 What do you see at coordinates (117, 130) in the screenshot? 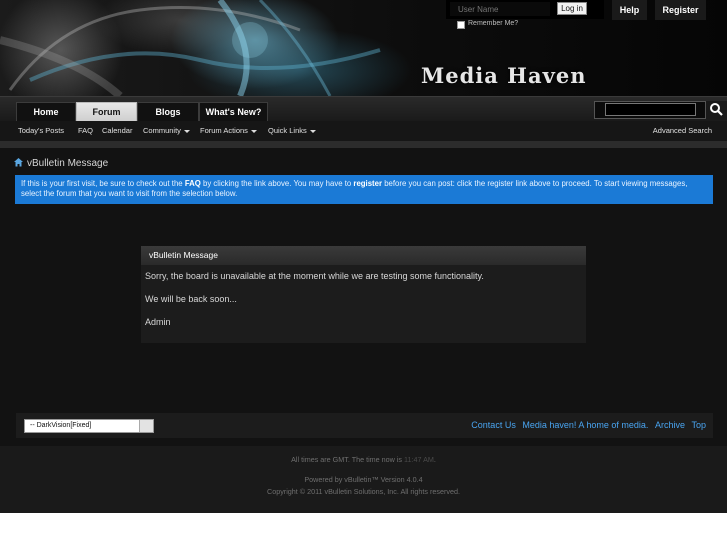
I see `calendar-link: Calendar` at bounding box center [117, 130].